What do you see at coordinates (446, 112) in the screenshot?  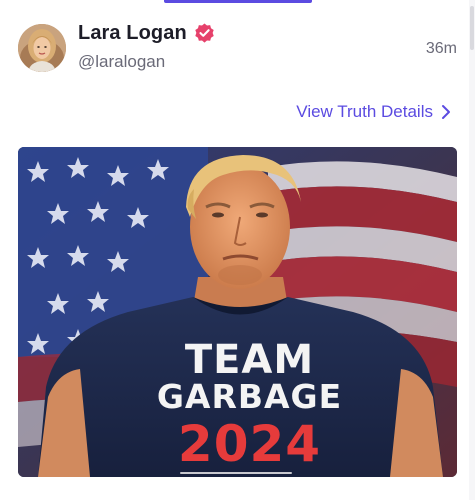 I see `chevron-right-icon` at bounding box center [446, 112].